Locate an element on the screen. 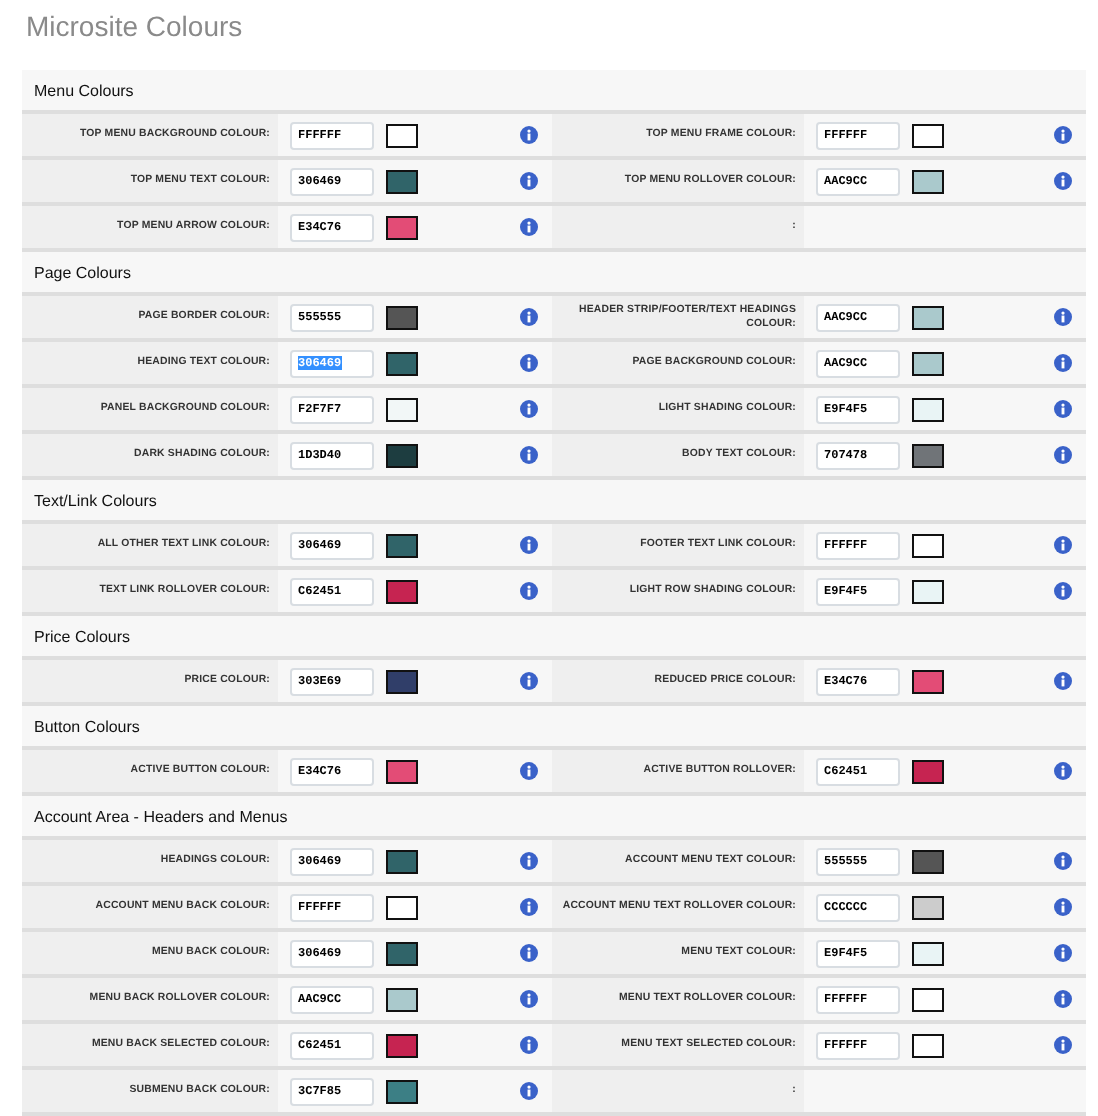 The height and width of the screenshot is (1116, 1098). section-heading: Menu Colours is located at coordinates (84, 90).